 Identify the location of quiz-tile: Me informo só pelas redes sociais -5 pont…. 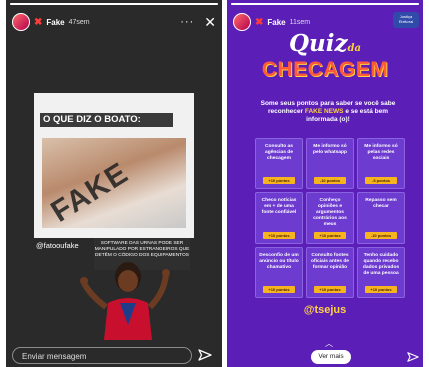
(381, 164).